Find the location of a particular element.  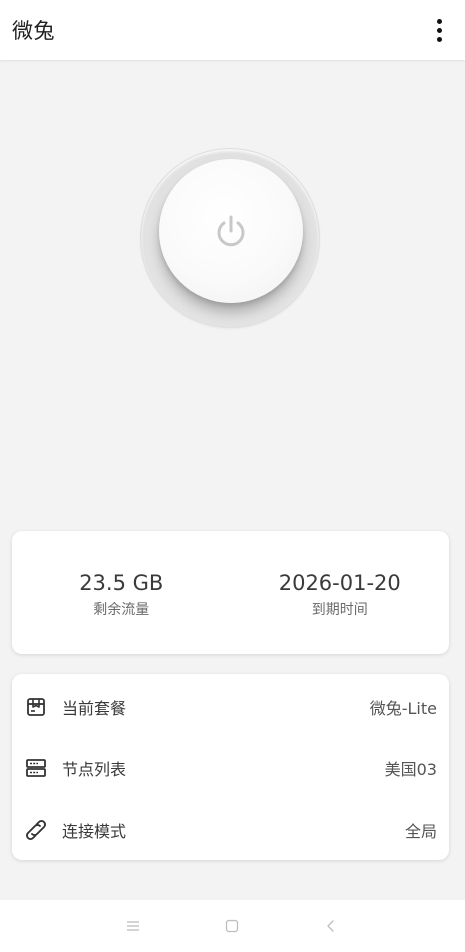

row-node-list: 节点列表 美国03 is located at coordinates (230, 768).